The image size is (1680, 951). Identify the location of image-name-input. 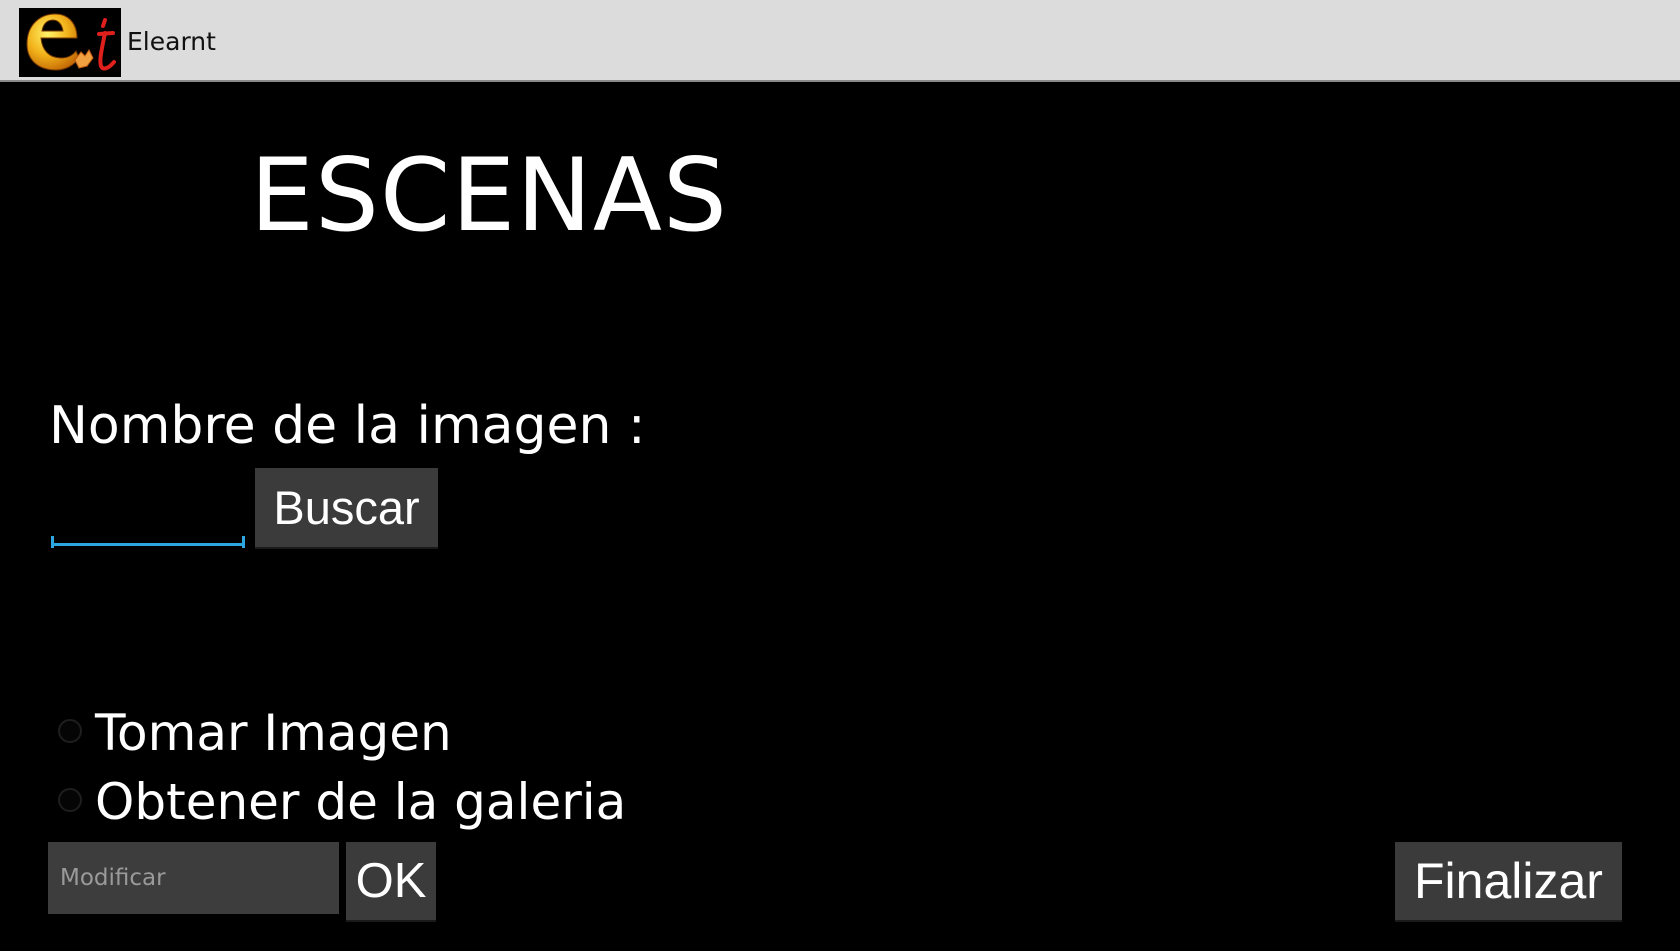
(148, 508).